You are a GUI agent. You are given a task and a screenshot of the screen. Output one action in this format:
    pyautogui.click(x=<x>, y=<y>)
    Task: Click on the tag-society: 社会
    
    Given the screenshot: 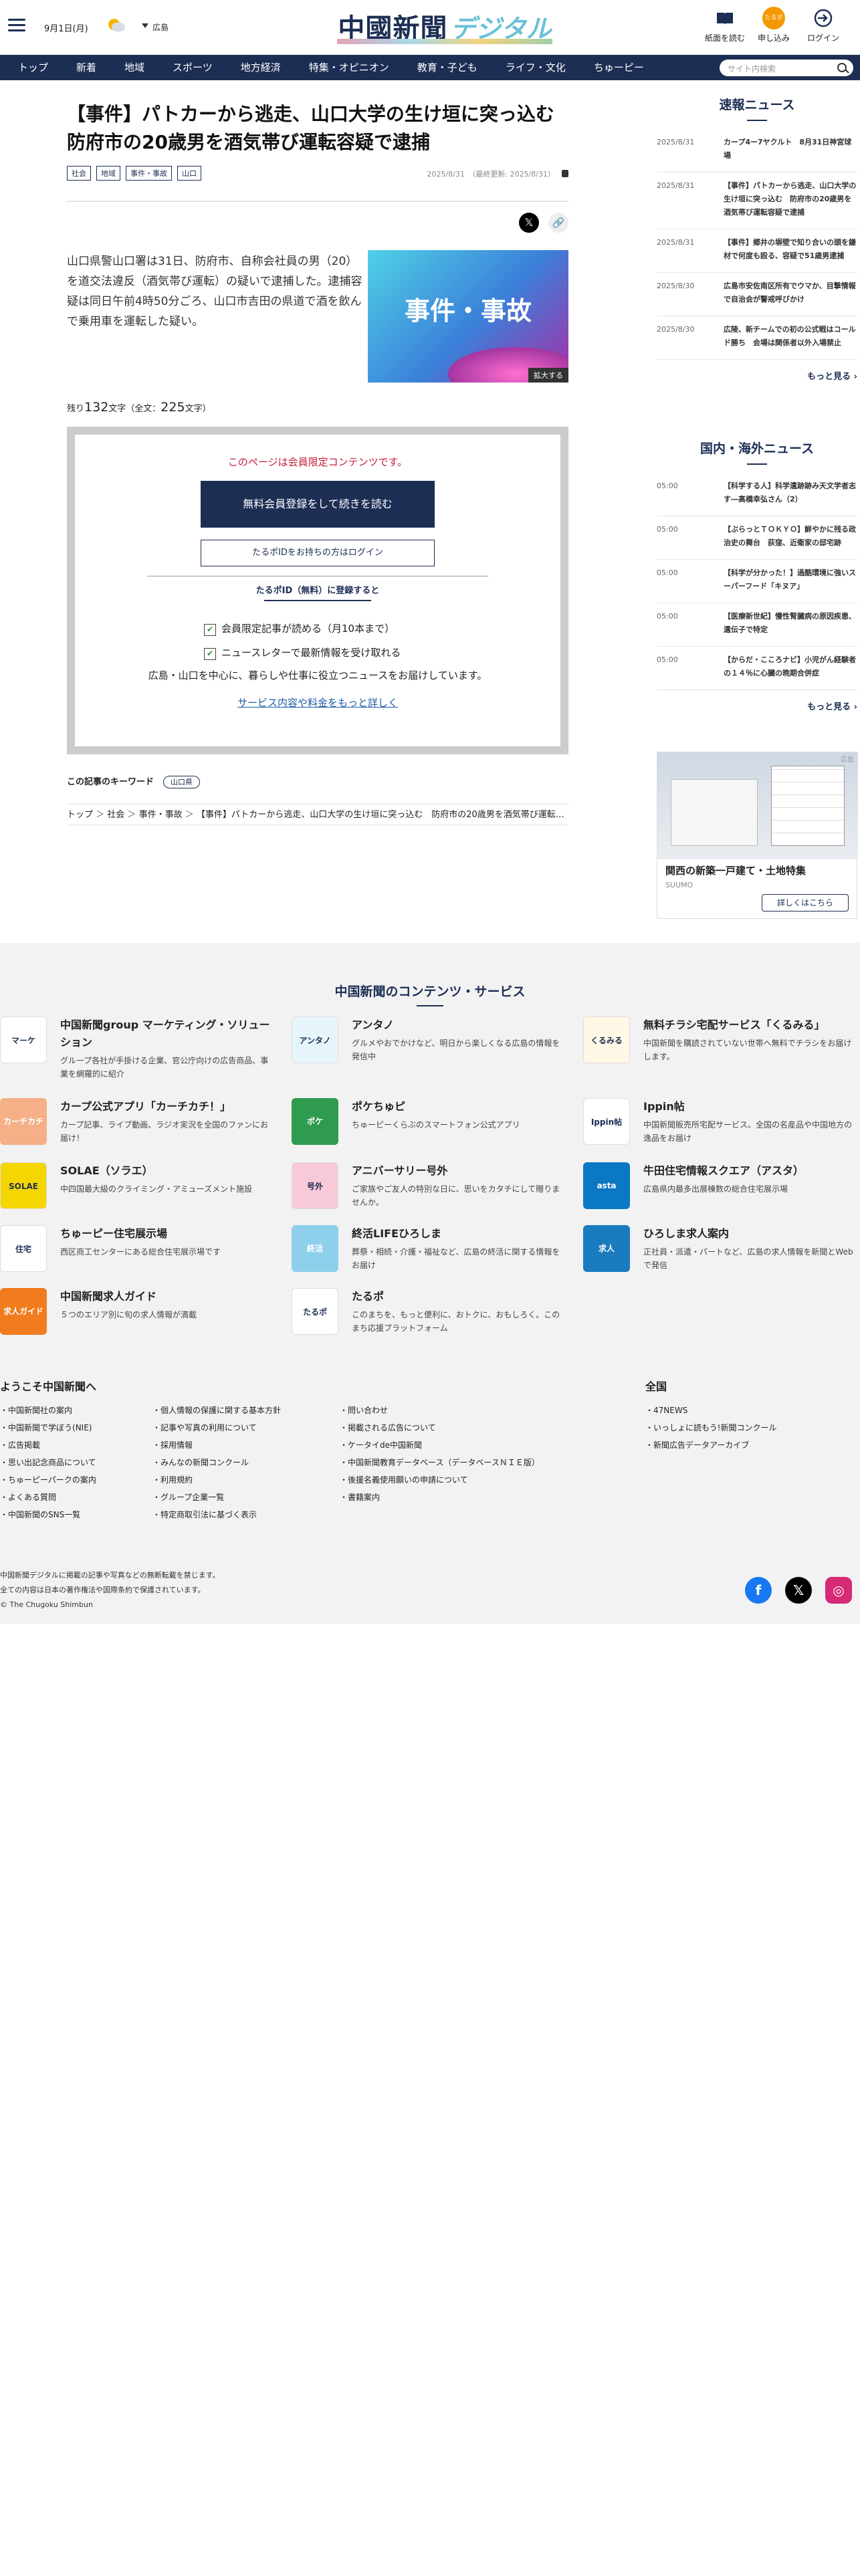 What is the action you would take?
    pyautogui.click(x=79, y=173)
    